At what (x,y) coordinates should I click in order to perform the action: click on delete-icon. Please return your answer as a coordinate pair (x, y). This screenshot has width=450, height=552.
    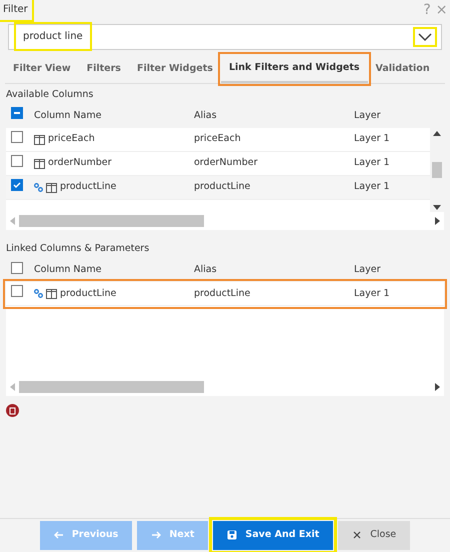
    Looking at the image, I should click on (12, 411).